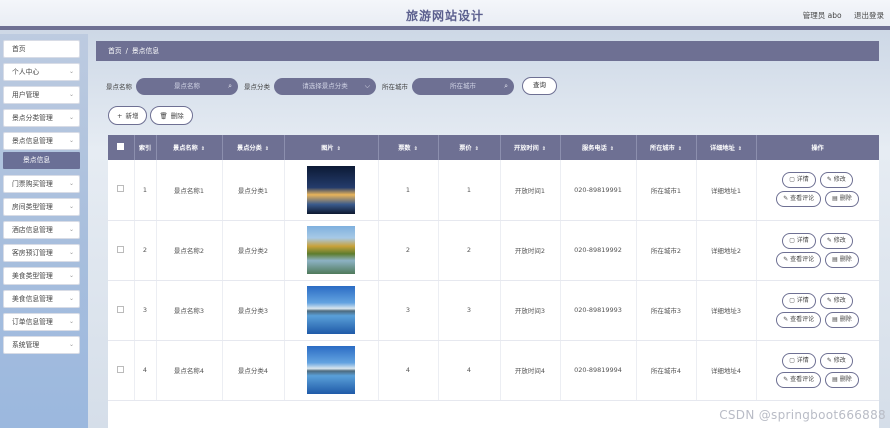 The height and width of the screenshot is (428, 890). What do you see at coordinates (802, 240) in the screenshot?
I see `detail-button-label: 详情` at bounding box center [802, 240].